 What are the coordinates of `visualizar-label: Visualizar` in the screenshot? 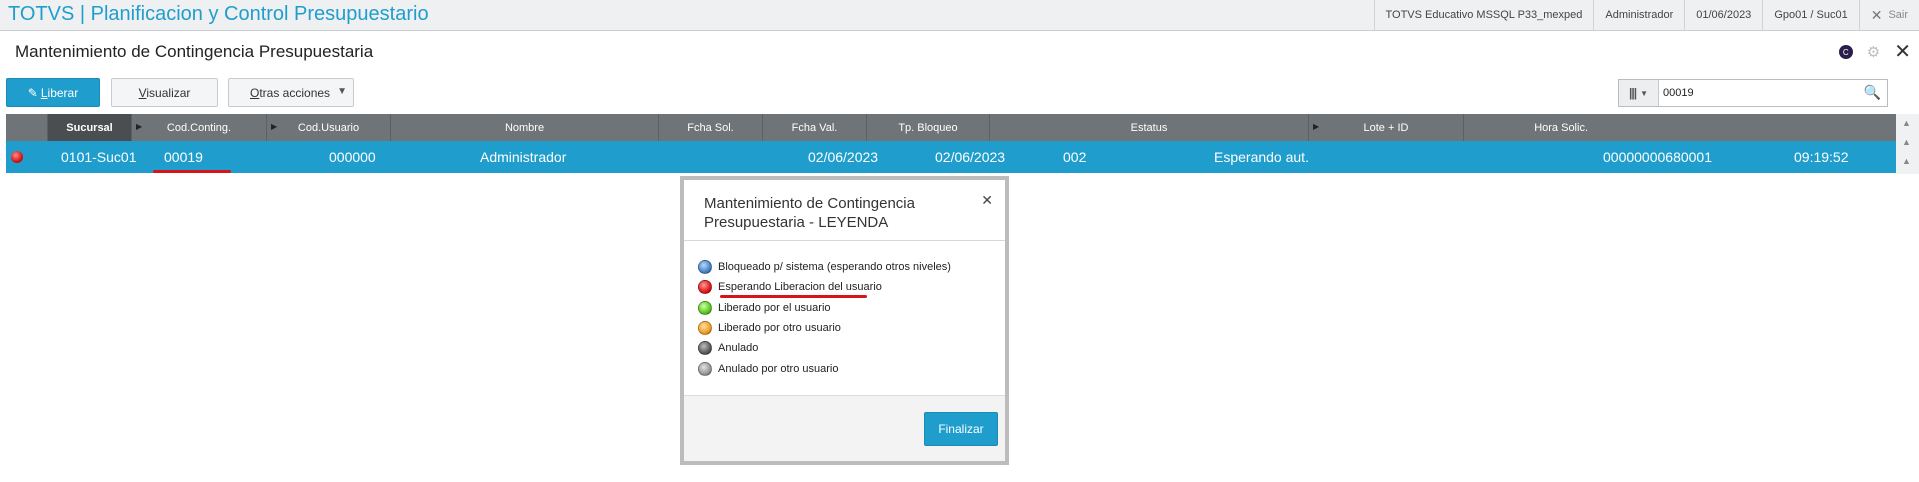 It's located at (164, 92).